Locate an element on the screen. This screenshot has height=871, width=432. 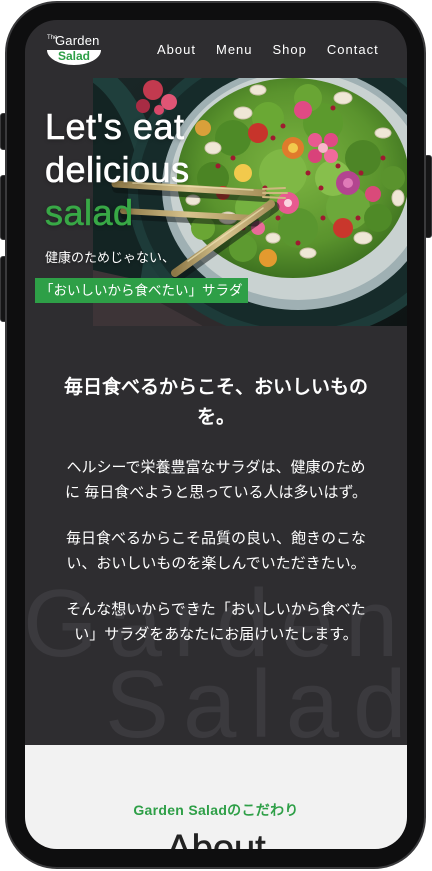
about-title: About is located at coordinates (216, 838).